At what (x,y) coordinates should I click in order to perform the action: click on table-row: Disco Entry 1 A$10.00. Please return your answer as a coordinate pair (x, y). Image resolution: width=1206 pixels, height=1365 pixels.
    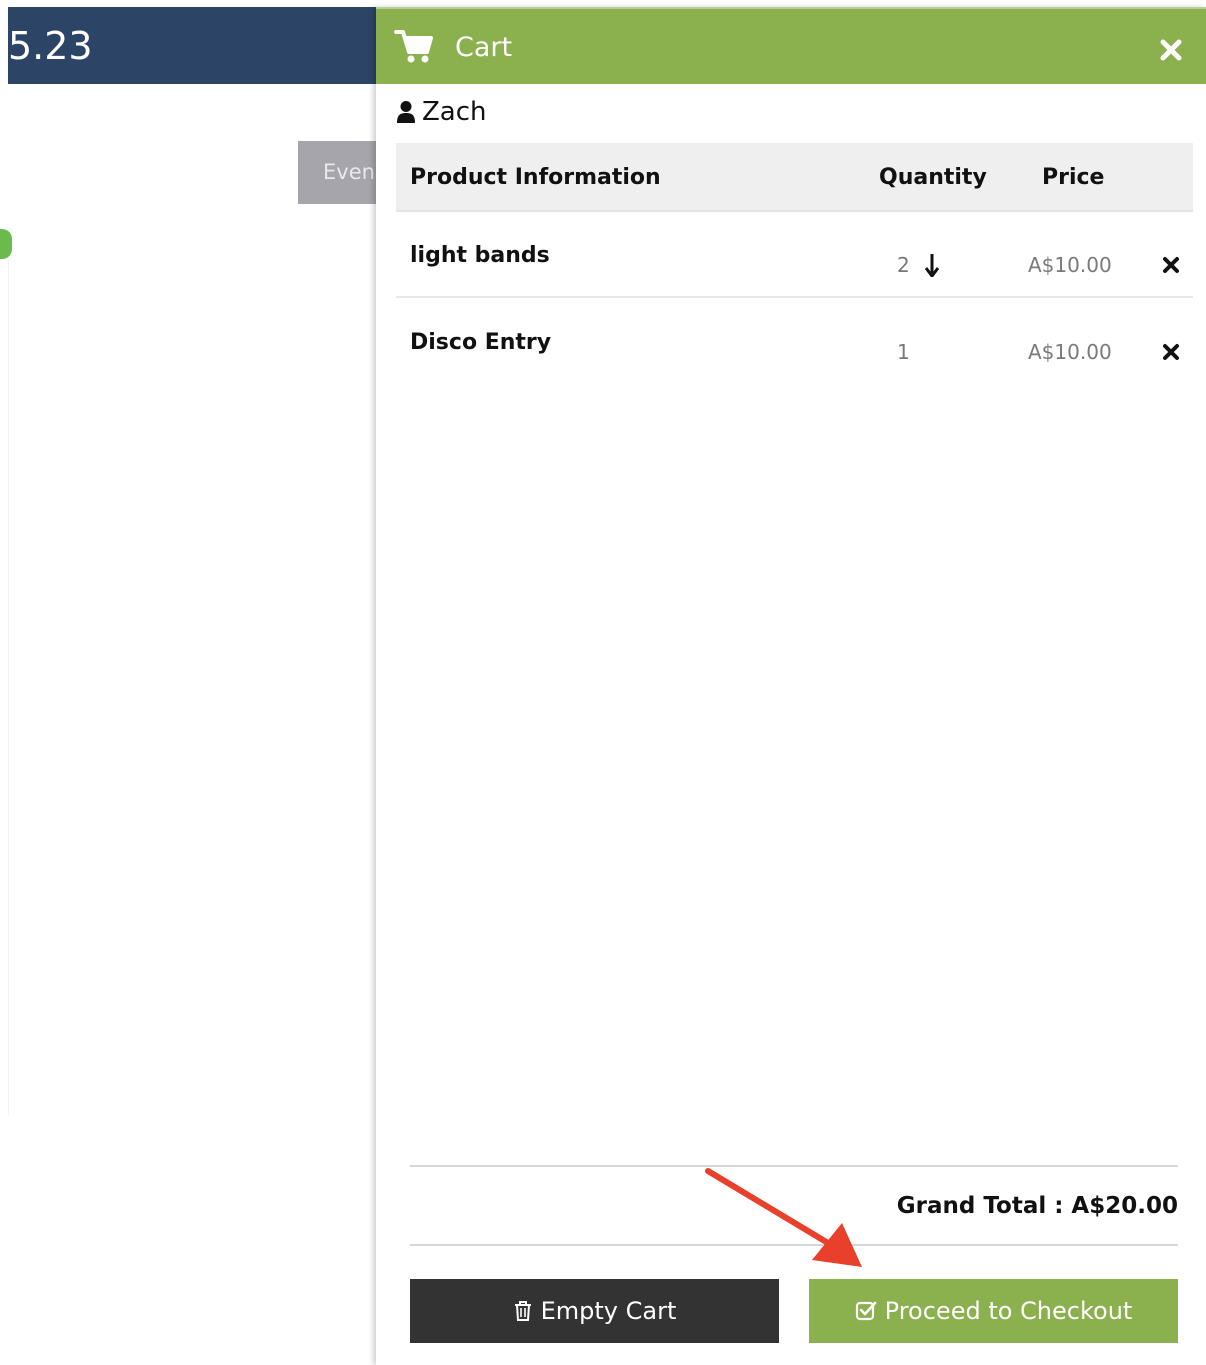
    Looking at the image, I should click on (794, 342).